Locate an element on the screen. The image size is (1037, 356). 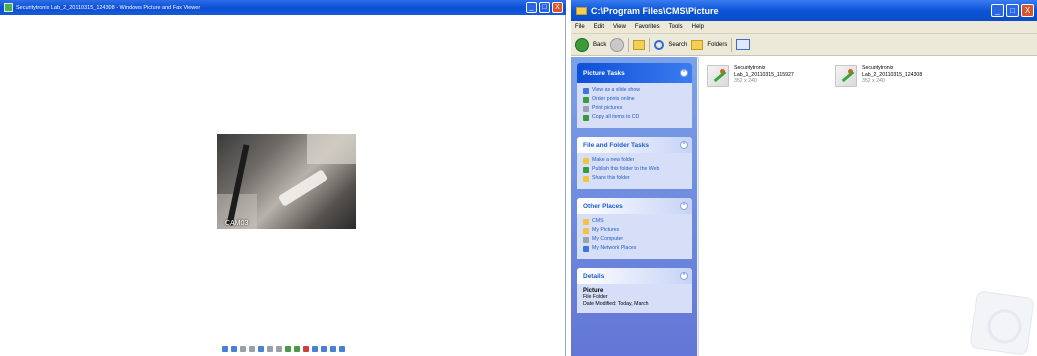
actual-size-icon is located at coordinates (252, 349).